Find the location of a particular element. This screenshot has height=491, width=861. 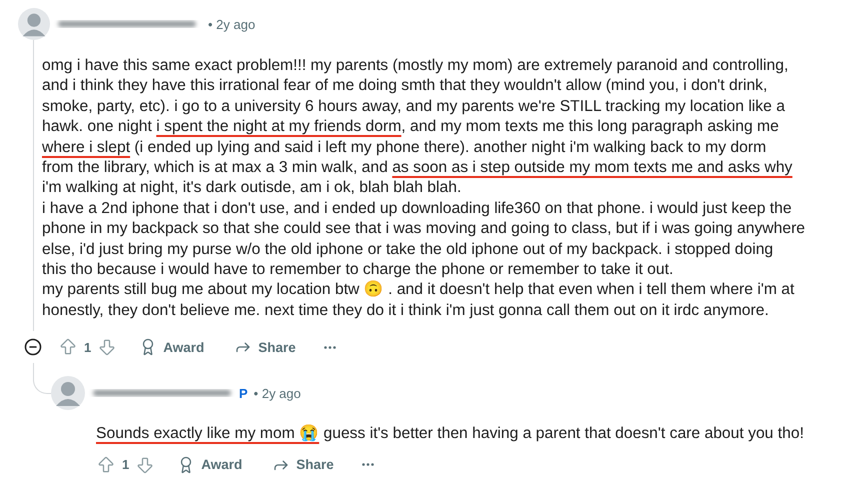

comment-text: my parents still bug me about my location btw 🙃 . and it doesn't help that even when i tell them where i'm at honestly, they don't believe me. next time they do it i think i'm just gonna call them out on it irdc anymore. is located at coordinates (419, 300).